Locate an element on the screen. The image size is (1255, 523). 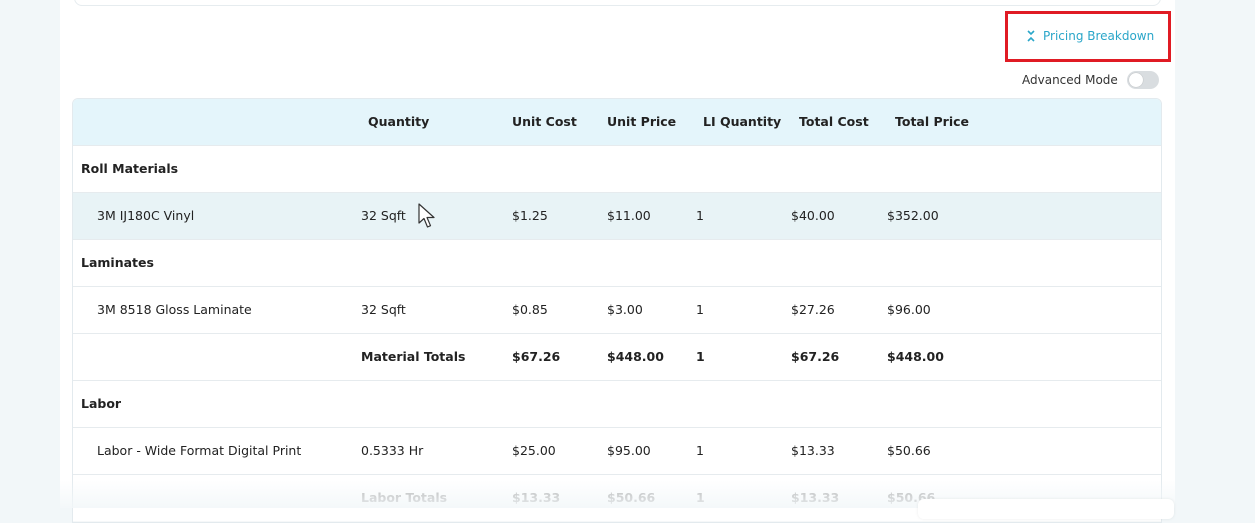
totals-total-cost: $13.33 is located at coordinates (815, 497).